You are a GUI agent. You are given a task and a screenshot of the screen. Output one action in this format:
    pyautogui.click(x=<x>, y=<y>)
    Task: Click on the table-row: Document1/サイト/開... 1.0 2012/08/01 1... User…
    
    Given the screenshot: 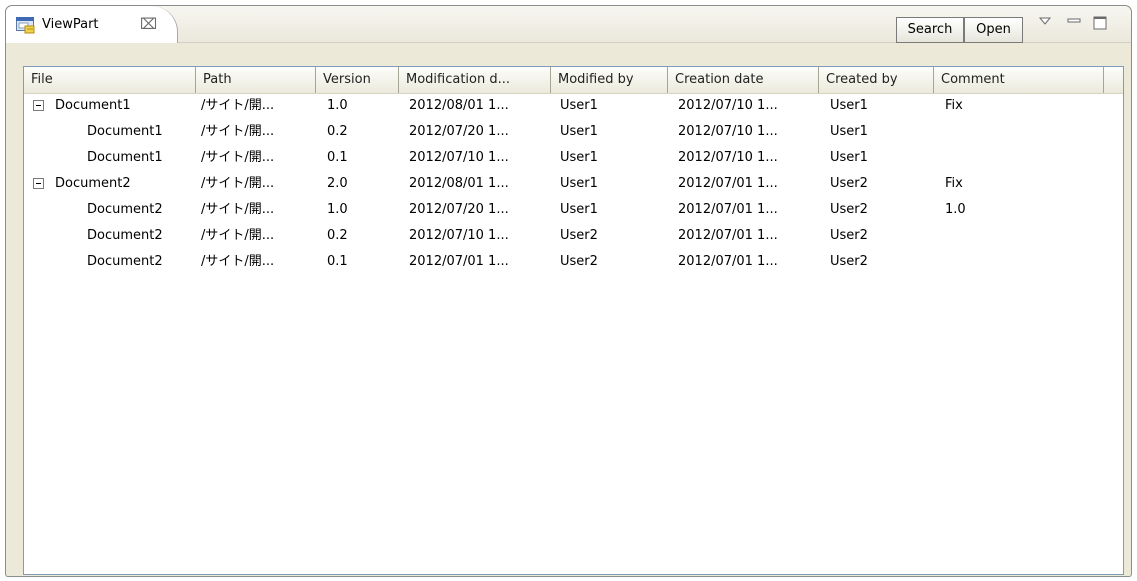 What is the action you would take?
    pyautogui.click(x=573, y=106)
    